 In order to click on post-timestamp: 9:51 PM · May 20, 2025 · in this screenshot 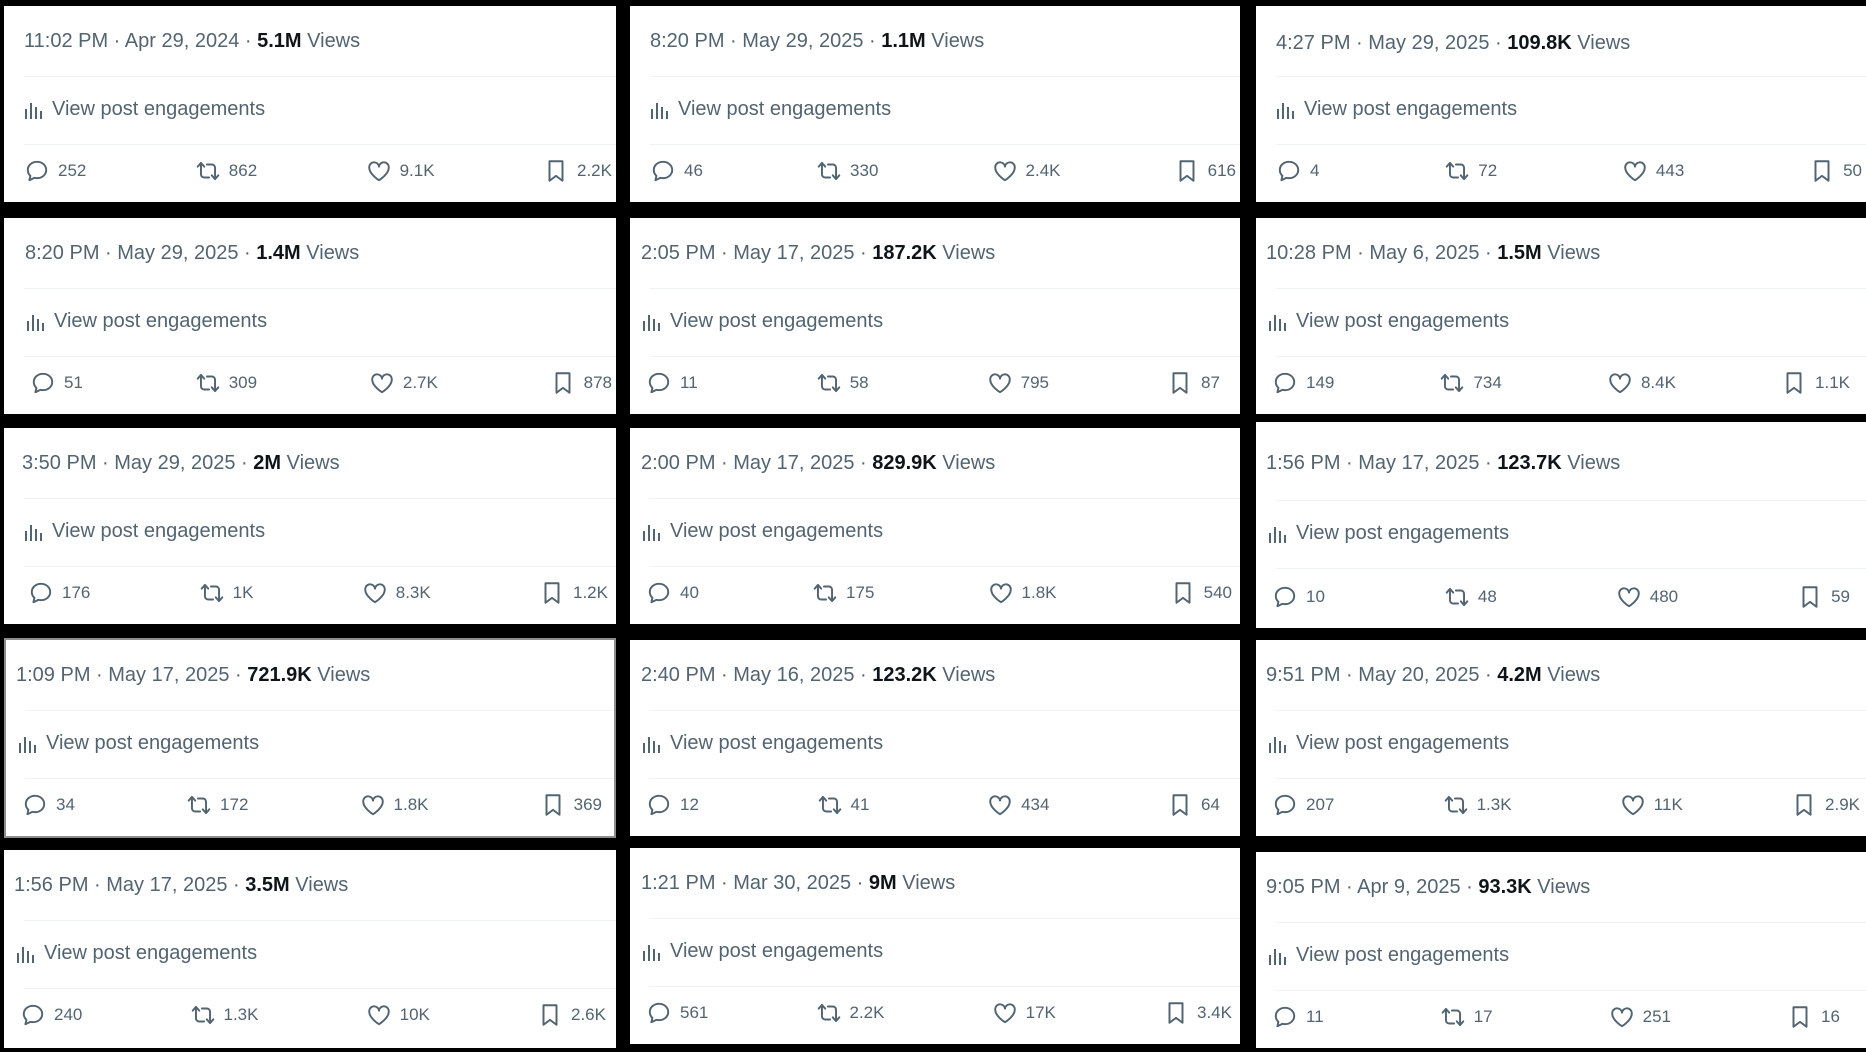, I will do `click(1381, 675)`.